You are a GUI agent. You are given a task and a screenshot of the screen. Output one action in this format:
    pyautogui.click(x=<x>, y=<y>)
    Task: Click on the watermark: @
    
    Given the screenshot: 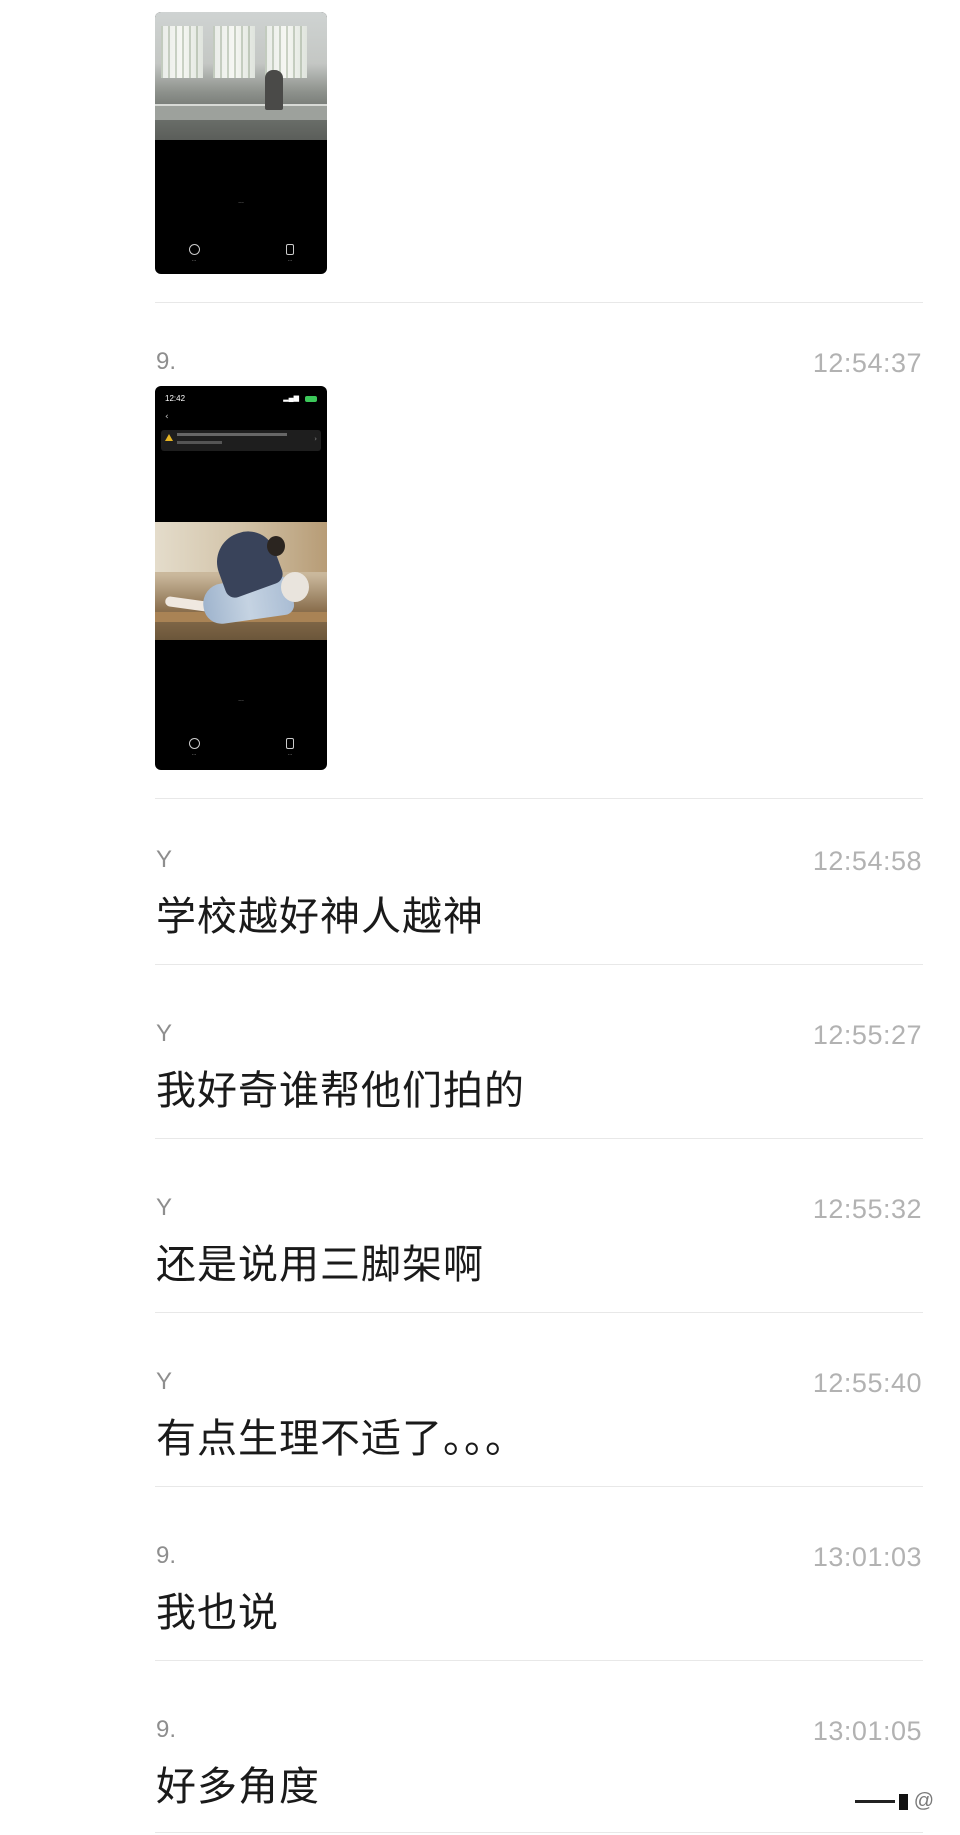 What is the action you would take?
    pyautogui.click(x=894, y=1801)
    